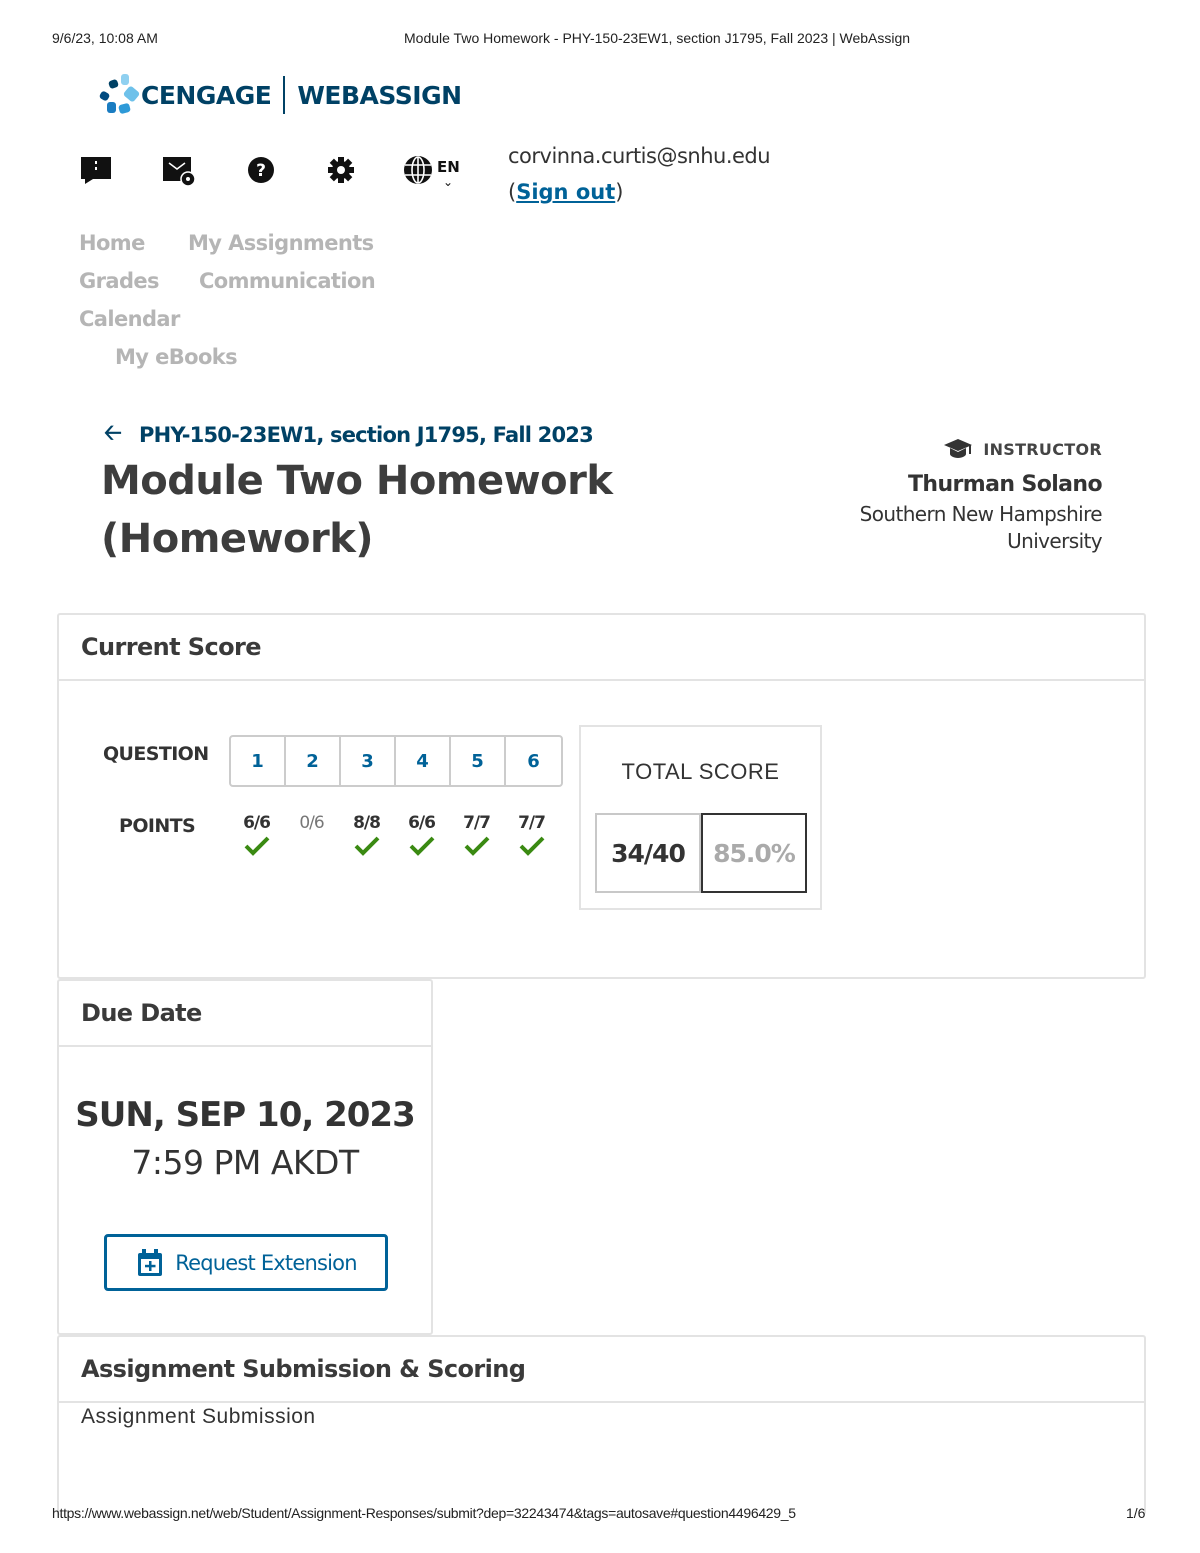  I want to click on total-score-label: TOTAL SCORE, so click(700, 771).